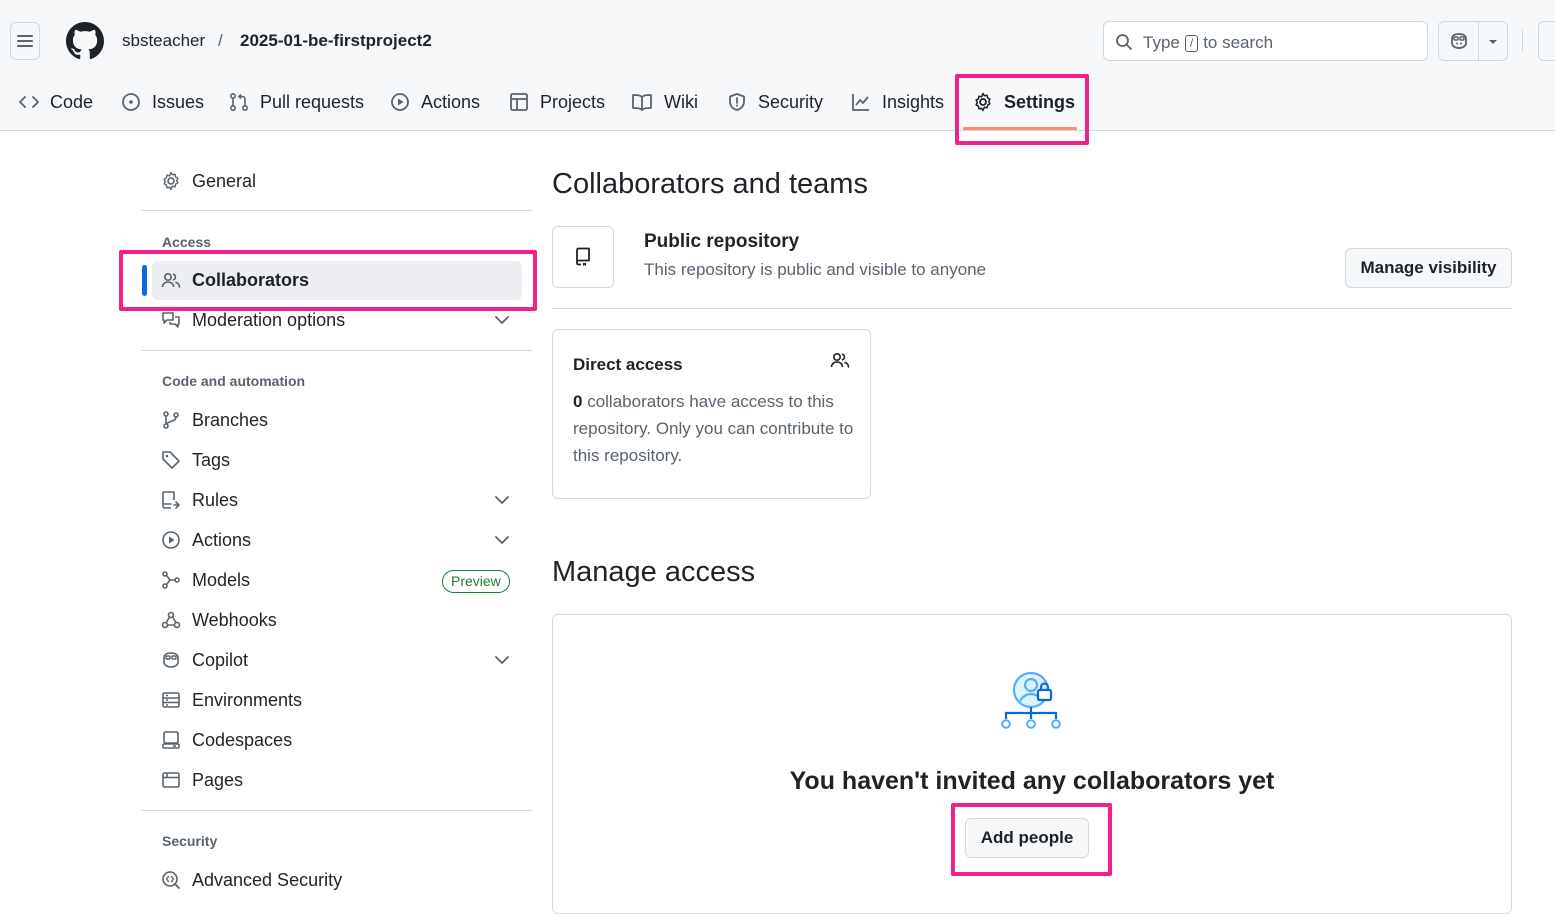  Describe the element at coordinates (242, 739) in the screenshot. I see `sidebar-item-label: Codespaces` at that location.